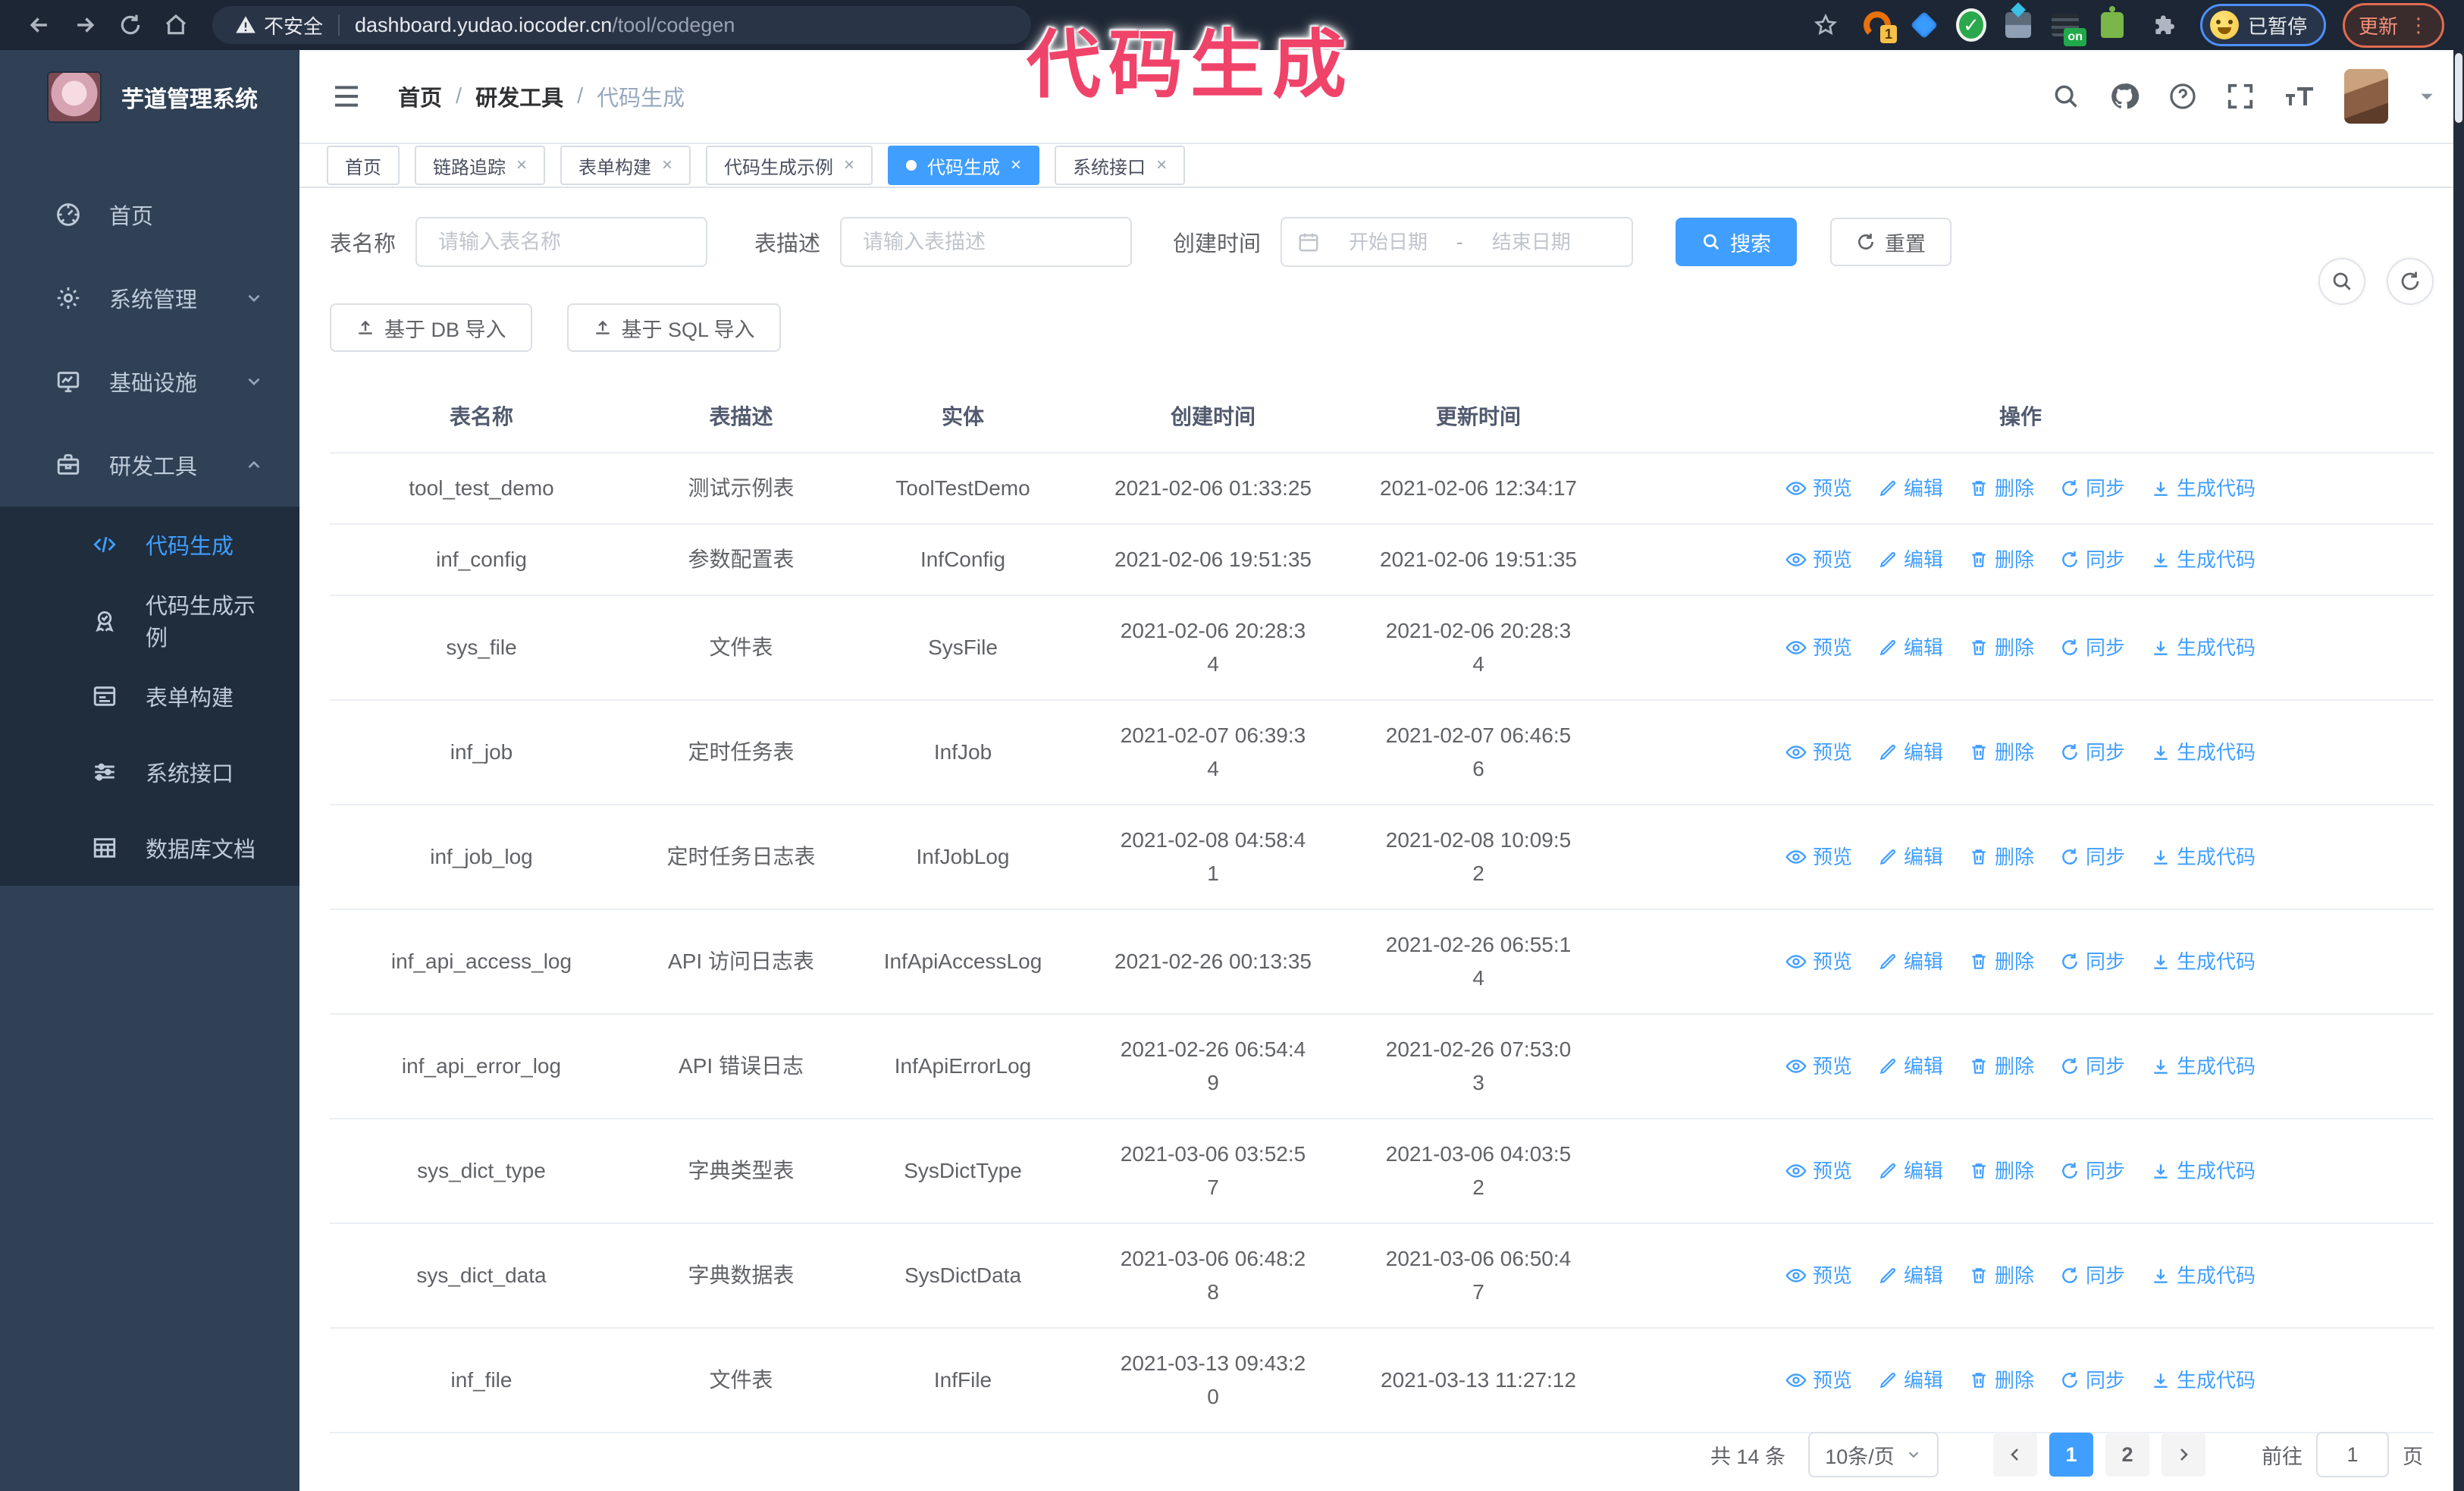 The width and height of the screenshot is (2464, 1491). What do you see at coordinates (2127, 1455) in the screenshot?
I see `page-button-2: 2` at bounding box center [2127, 1455].